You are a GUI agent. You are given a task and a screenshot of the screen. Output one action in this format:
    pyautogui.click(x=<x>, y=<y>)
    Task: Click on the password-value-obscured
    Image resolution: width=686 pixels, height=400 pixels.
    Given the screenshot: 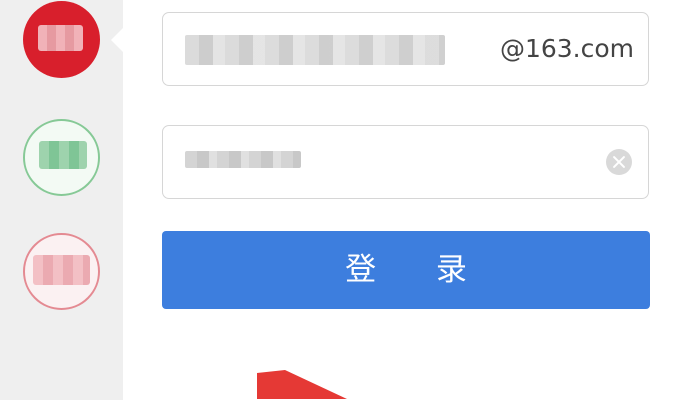 What is the action you would take?
    pyautogui.click(x=243, y=159)
    